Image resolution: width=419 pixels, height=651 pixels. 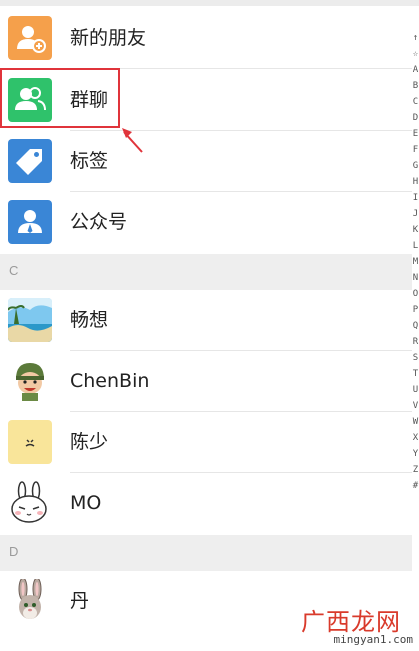 What do you see at coordinates (206, 320) in the screenshot?
I see `contact-row: 畅想` at bounding box center [206, 320].